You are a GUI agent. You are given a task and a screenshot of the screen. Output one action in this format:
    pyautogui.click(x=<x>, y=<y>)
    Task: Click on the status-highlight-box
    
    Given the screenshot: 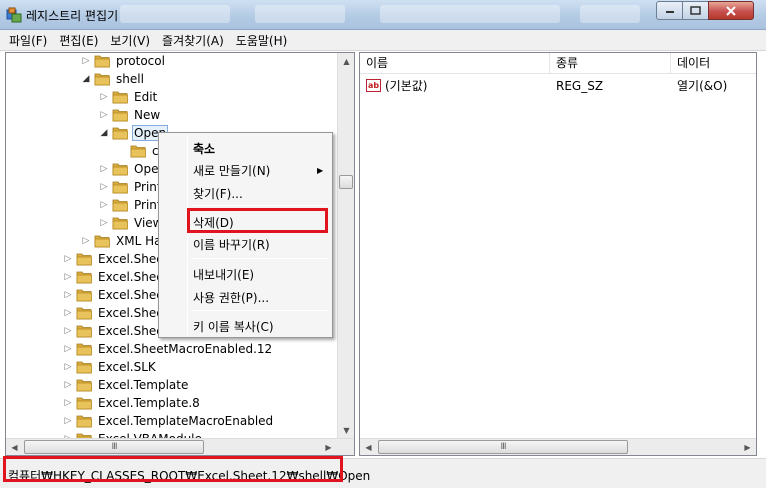 What is the action you would take?
    pyautogui.click(x=173, y=469)
    